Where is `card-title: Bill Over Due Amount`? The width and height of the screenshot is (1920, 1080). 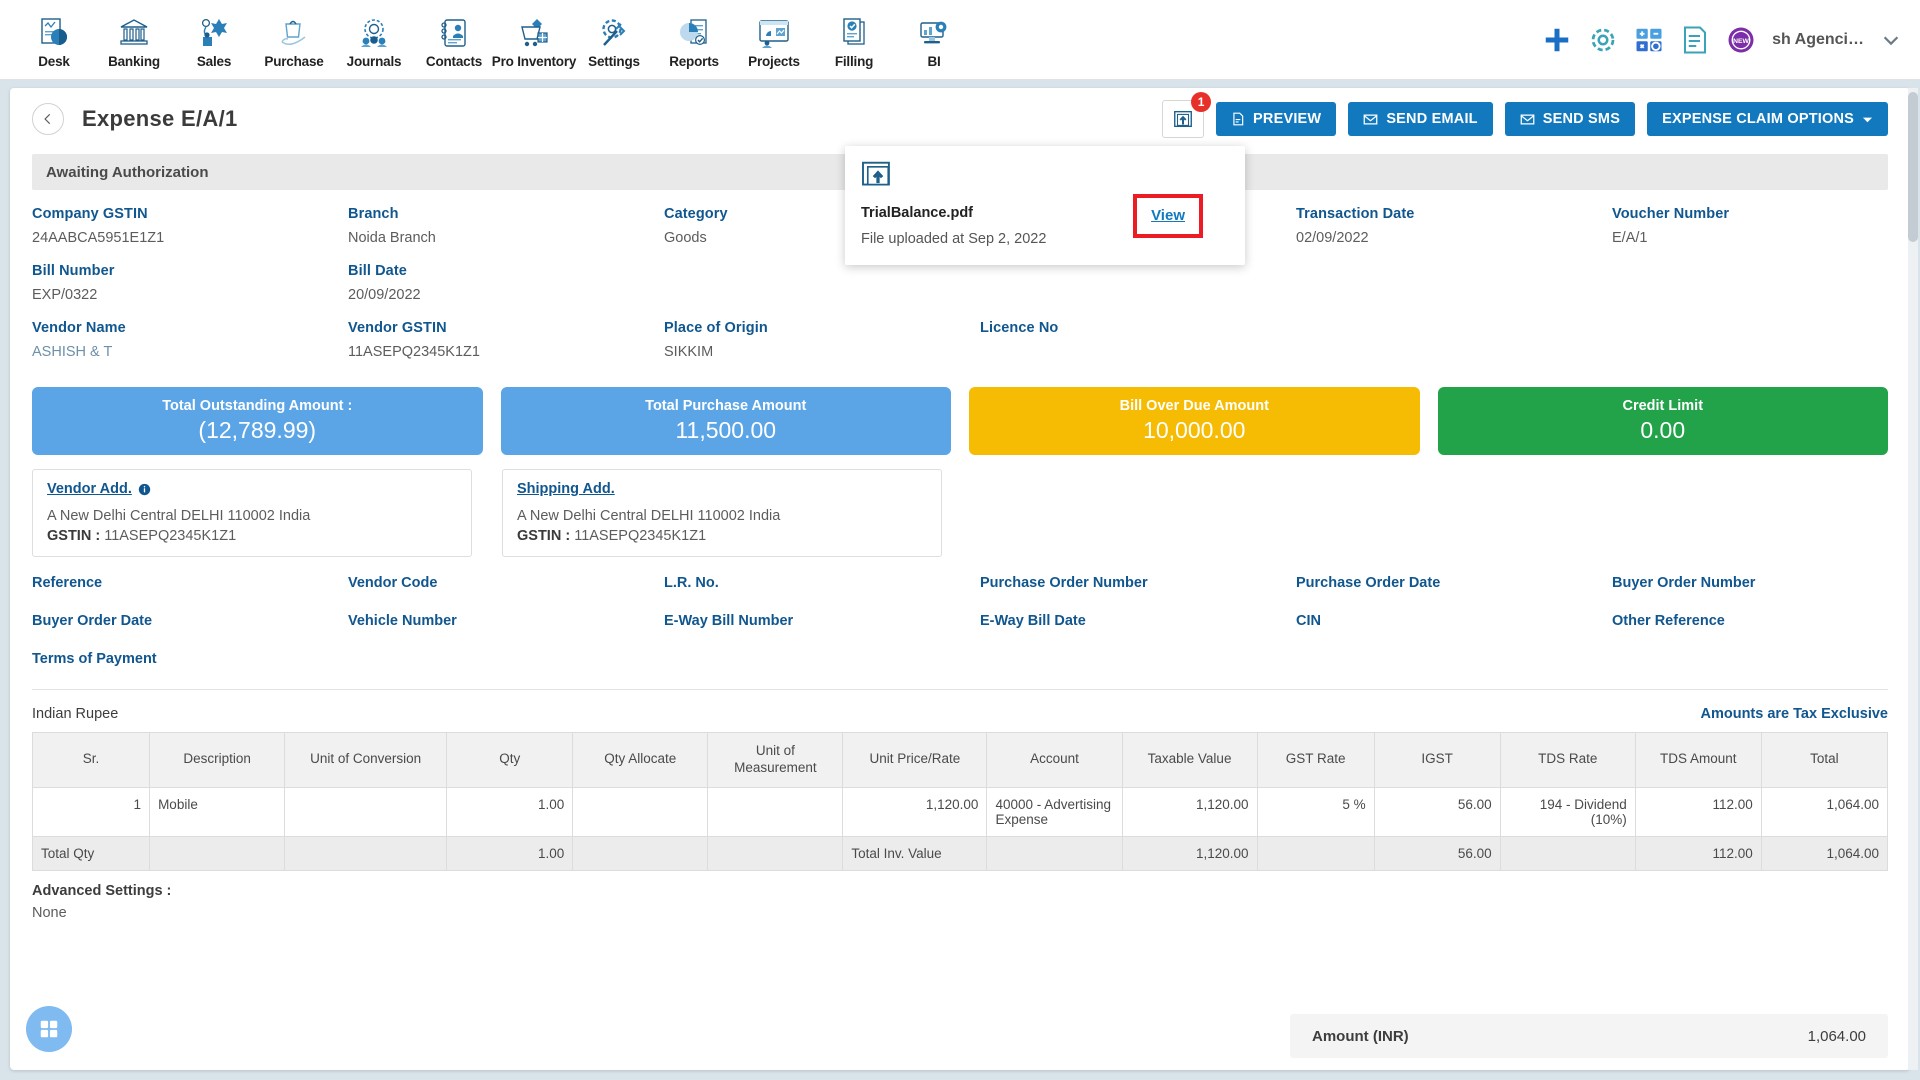 card-title: Bill Over Due Amount is located at coordinates (1194, 406).